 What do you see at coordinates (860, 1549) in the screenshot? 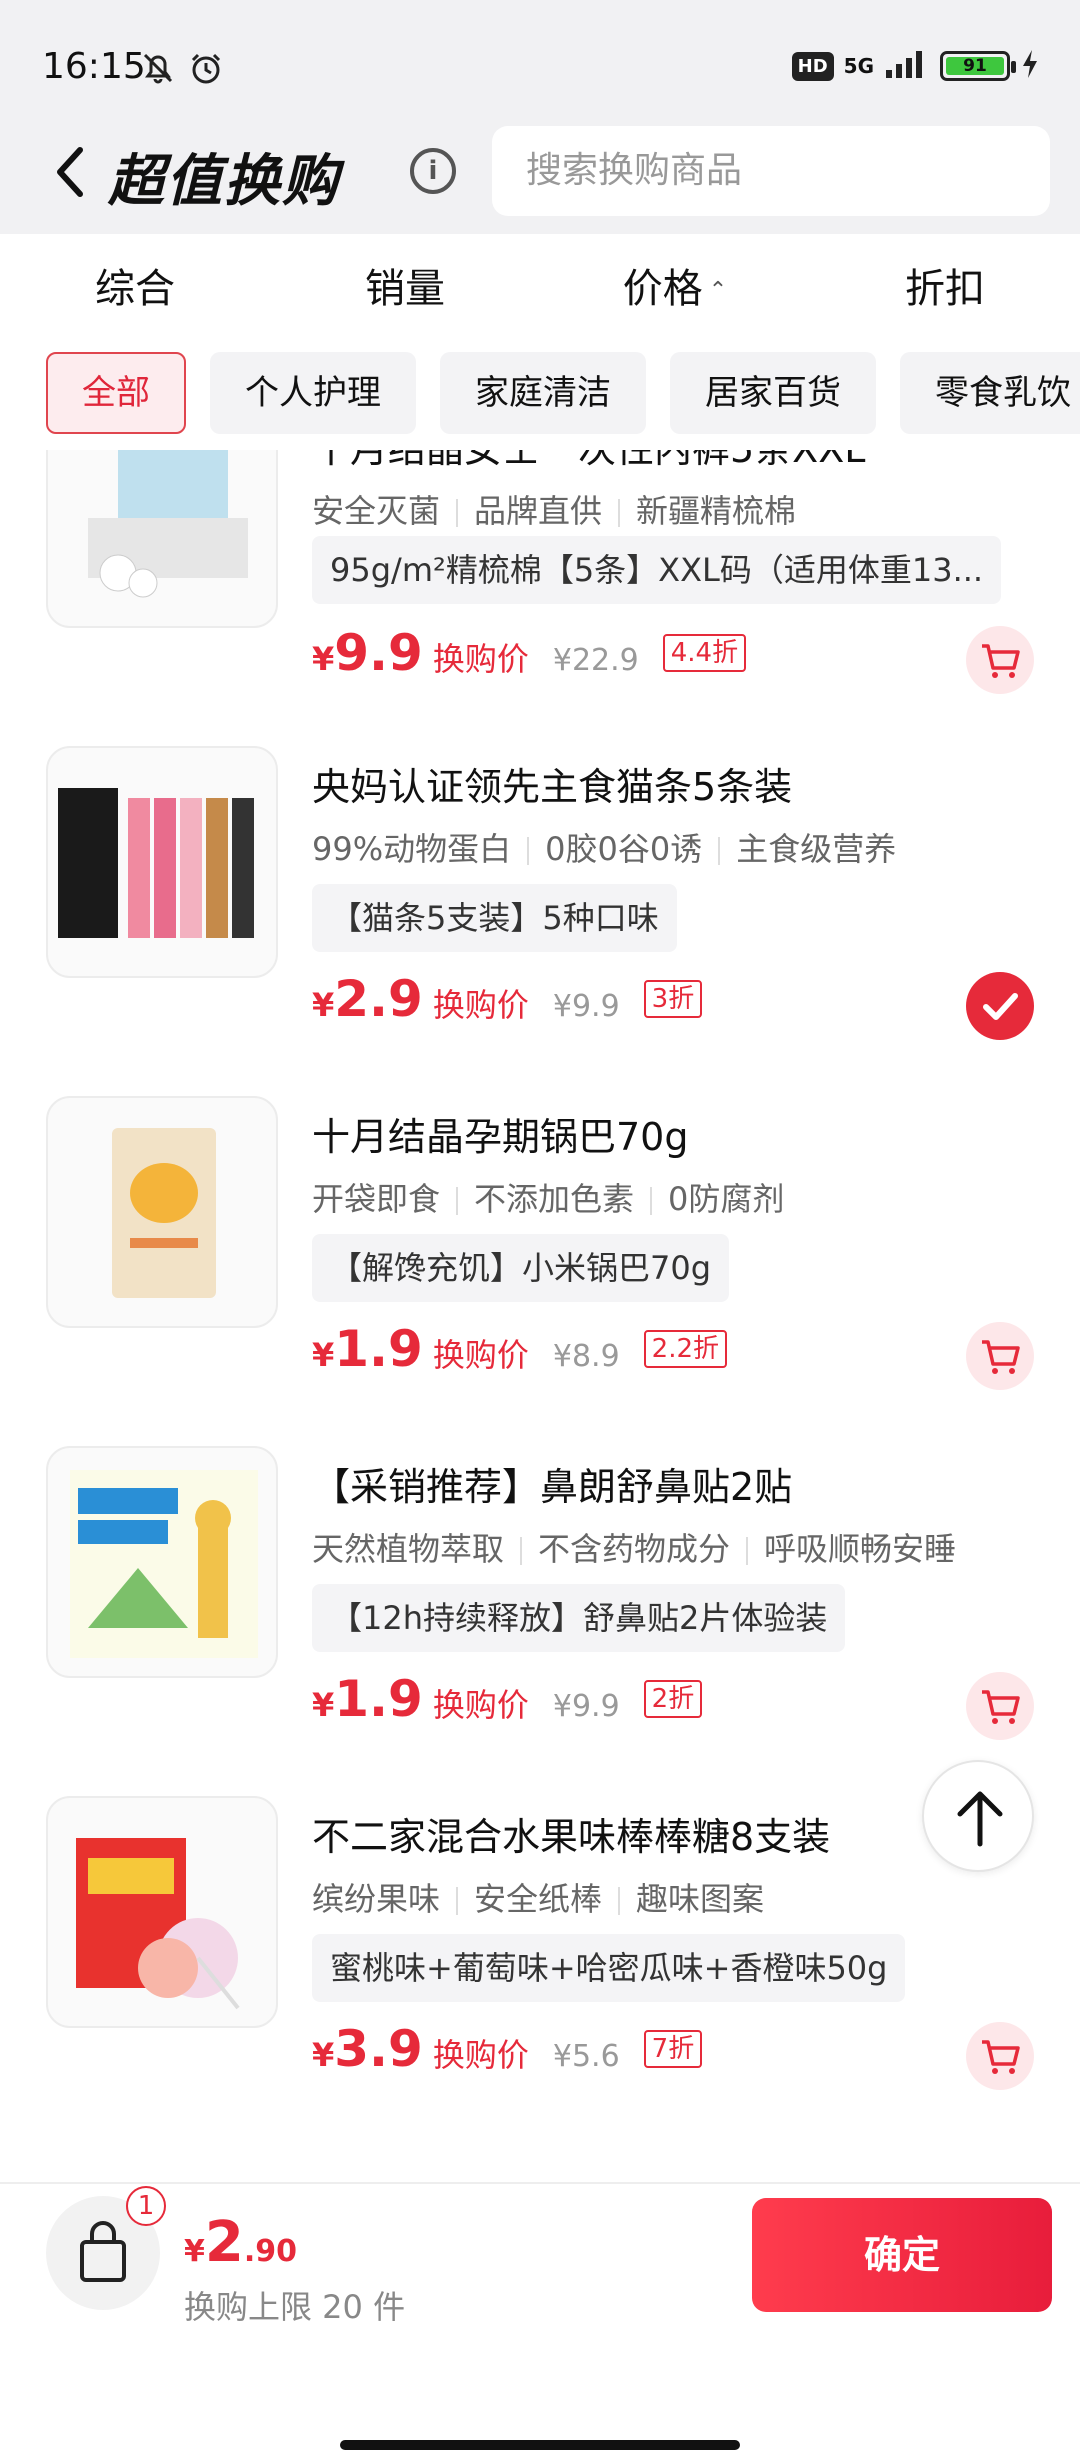
I see `product-tag: 呼吸顺畅安睡` at bounding box center [860, 1549].